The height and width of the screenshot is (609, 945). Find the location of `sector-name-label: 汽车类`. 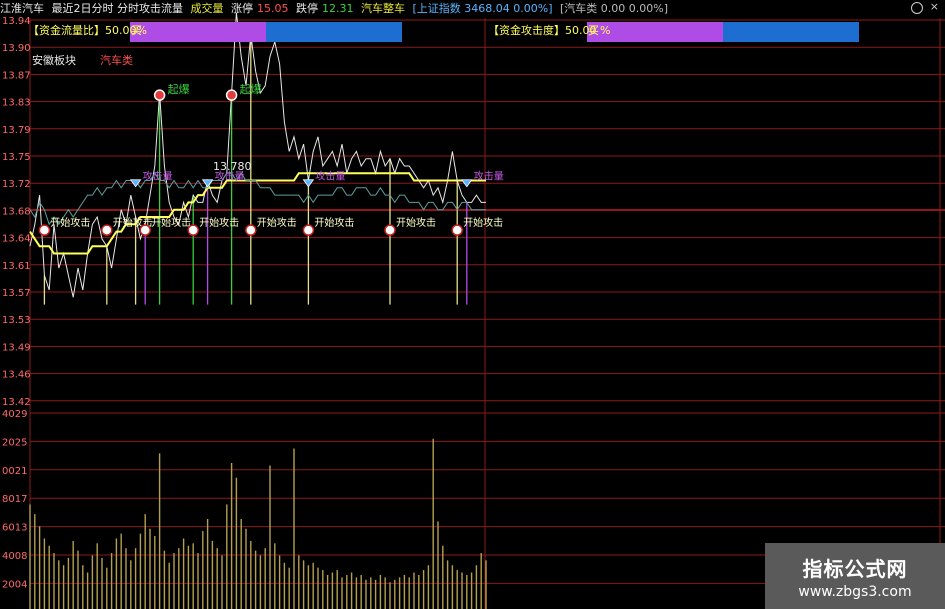

sector-name-label: 汽车类 is located at coordinates (116, 60).